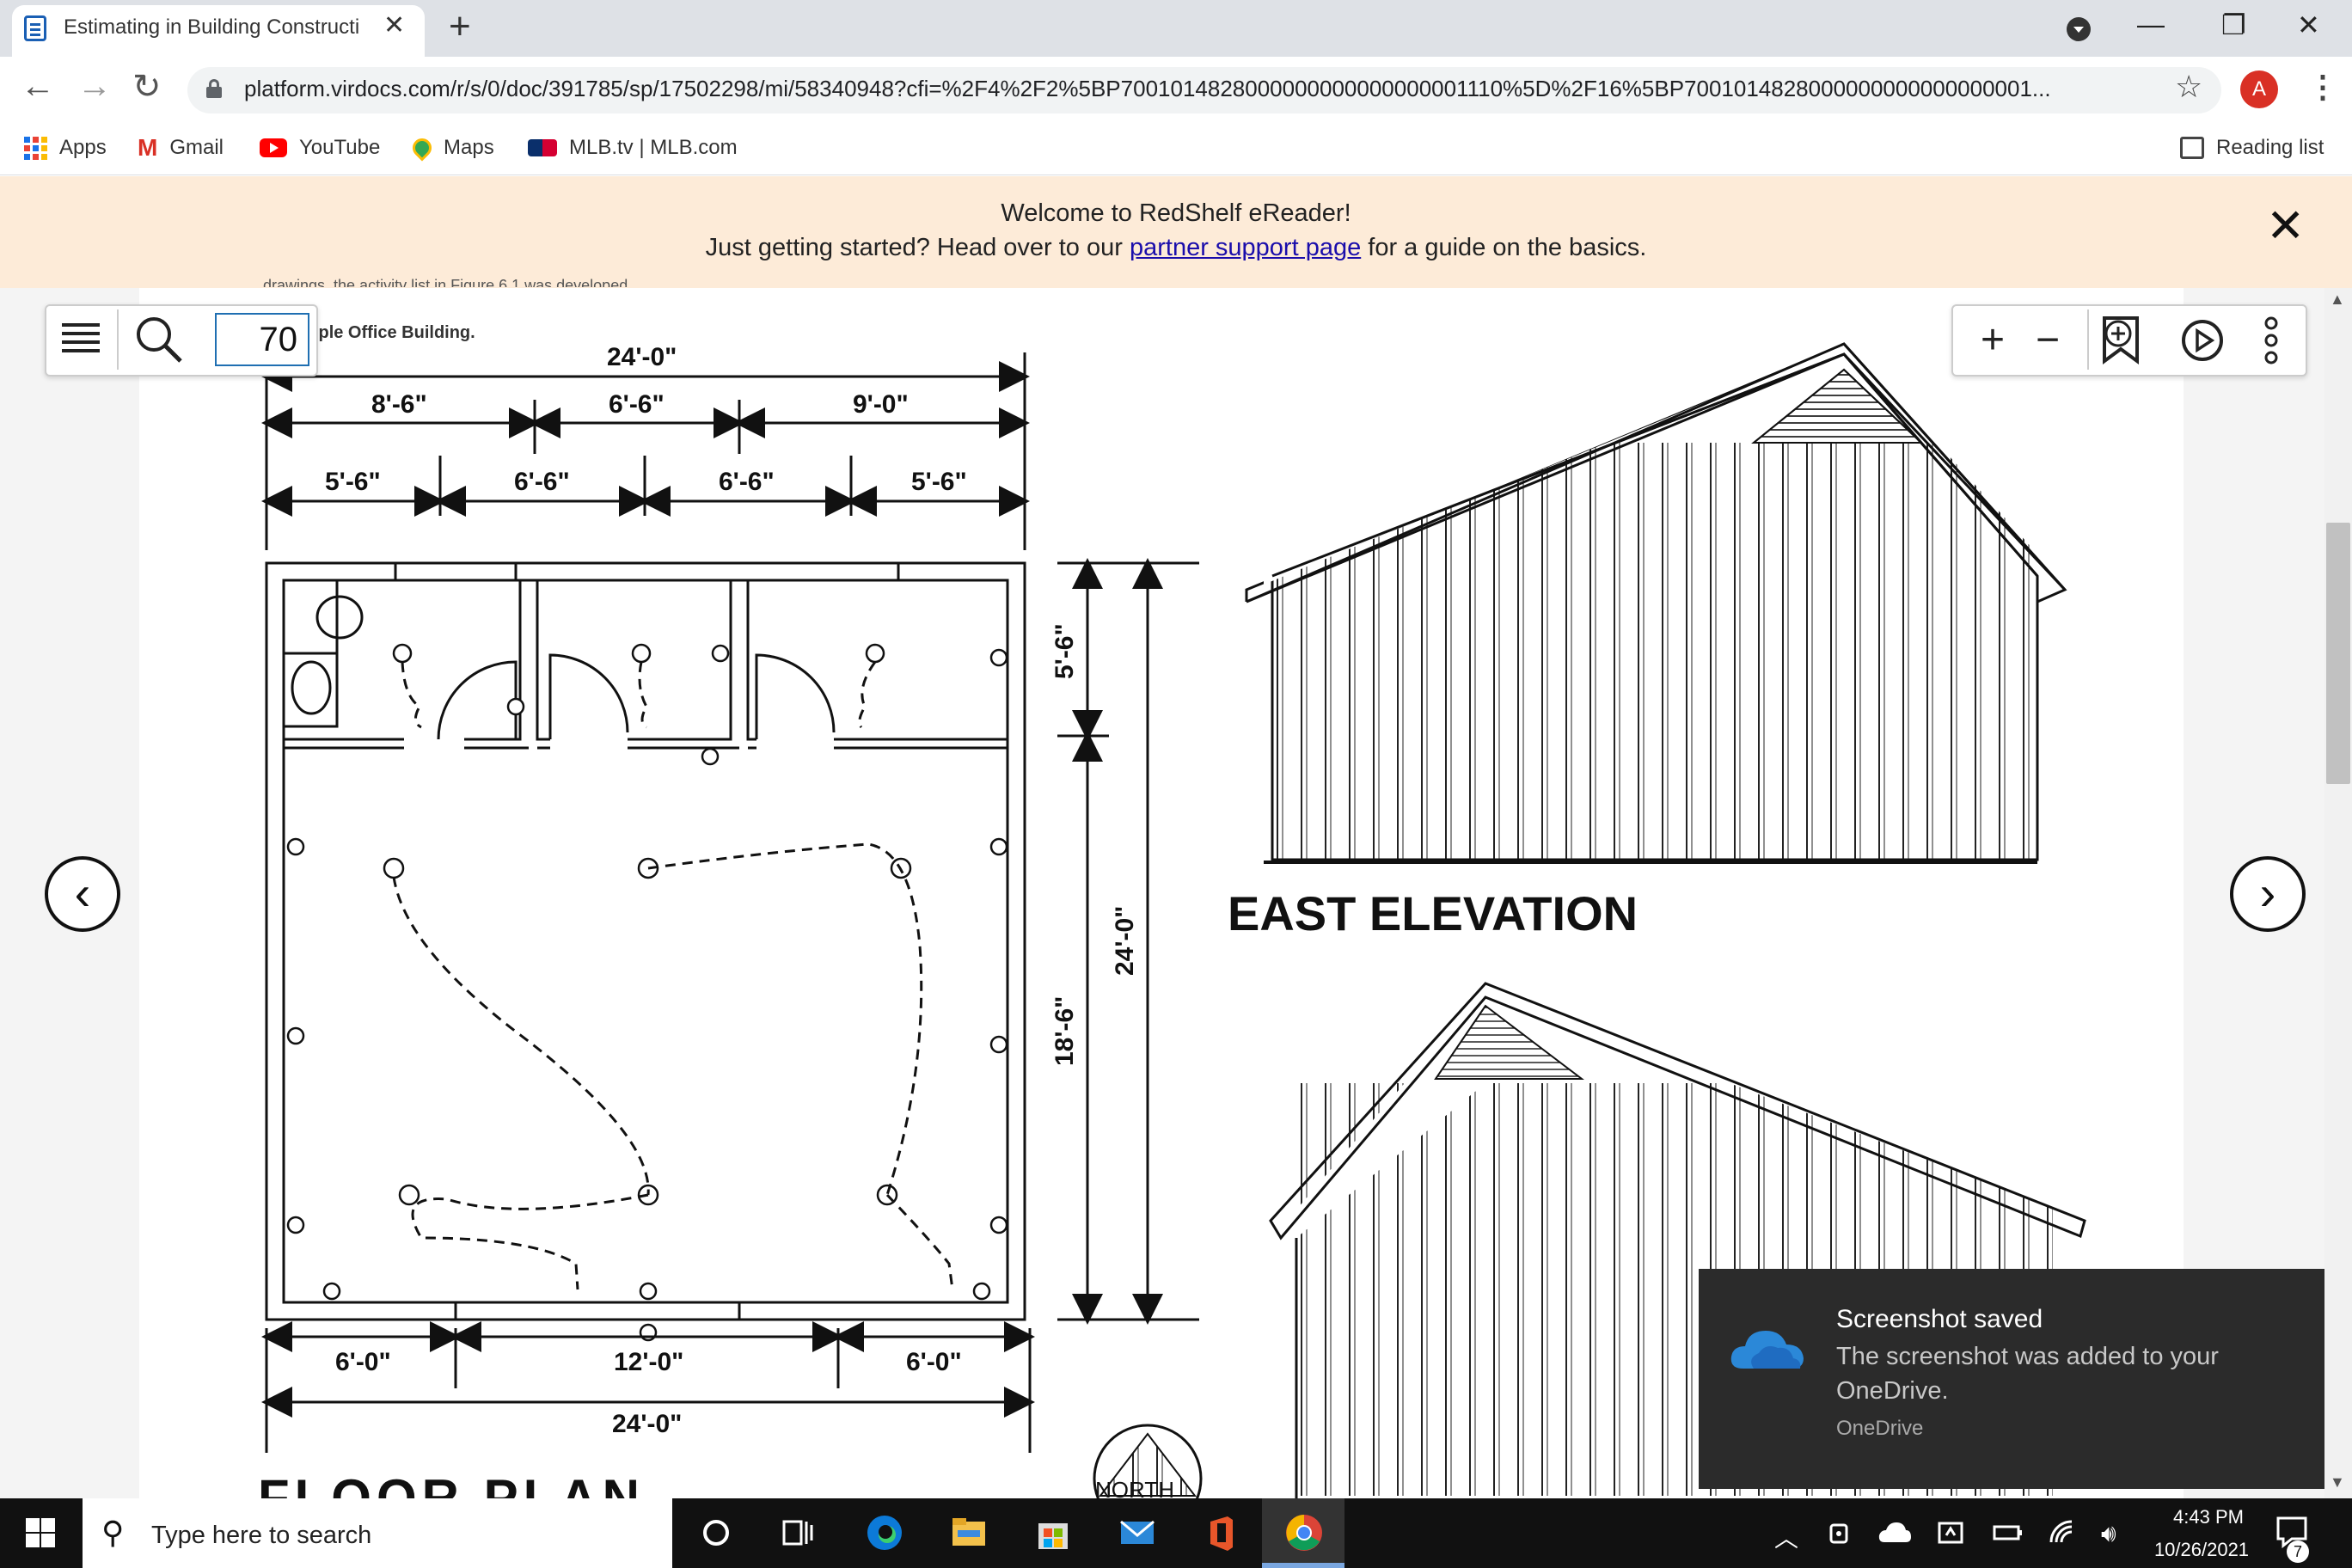  What do you see at coordinates (542, 147) in the screenshot?
I see `mlb-icon` at bounding box center [542, 147].